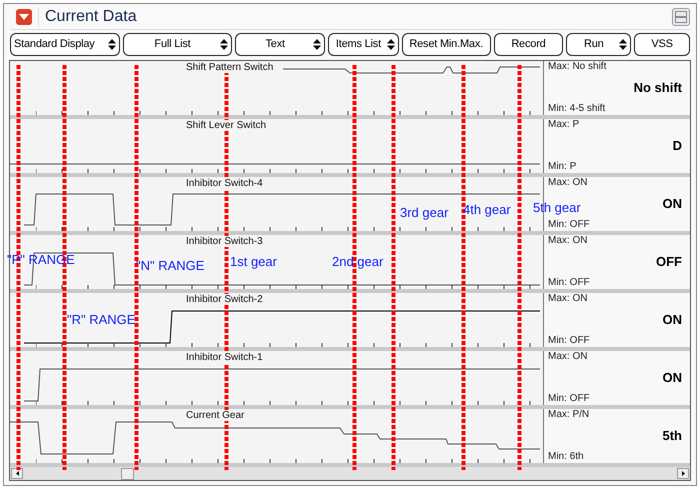 The width and height of the screenshot is (700, 489). What do you see at coordinates (350, 473) in the screenshot?
I see `horizontal-scrollbar` at bounding box center [350, 473].